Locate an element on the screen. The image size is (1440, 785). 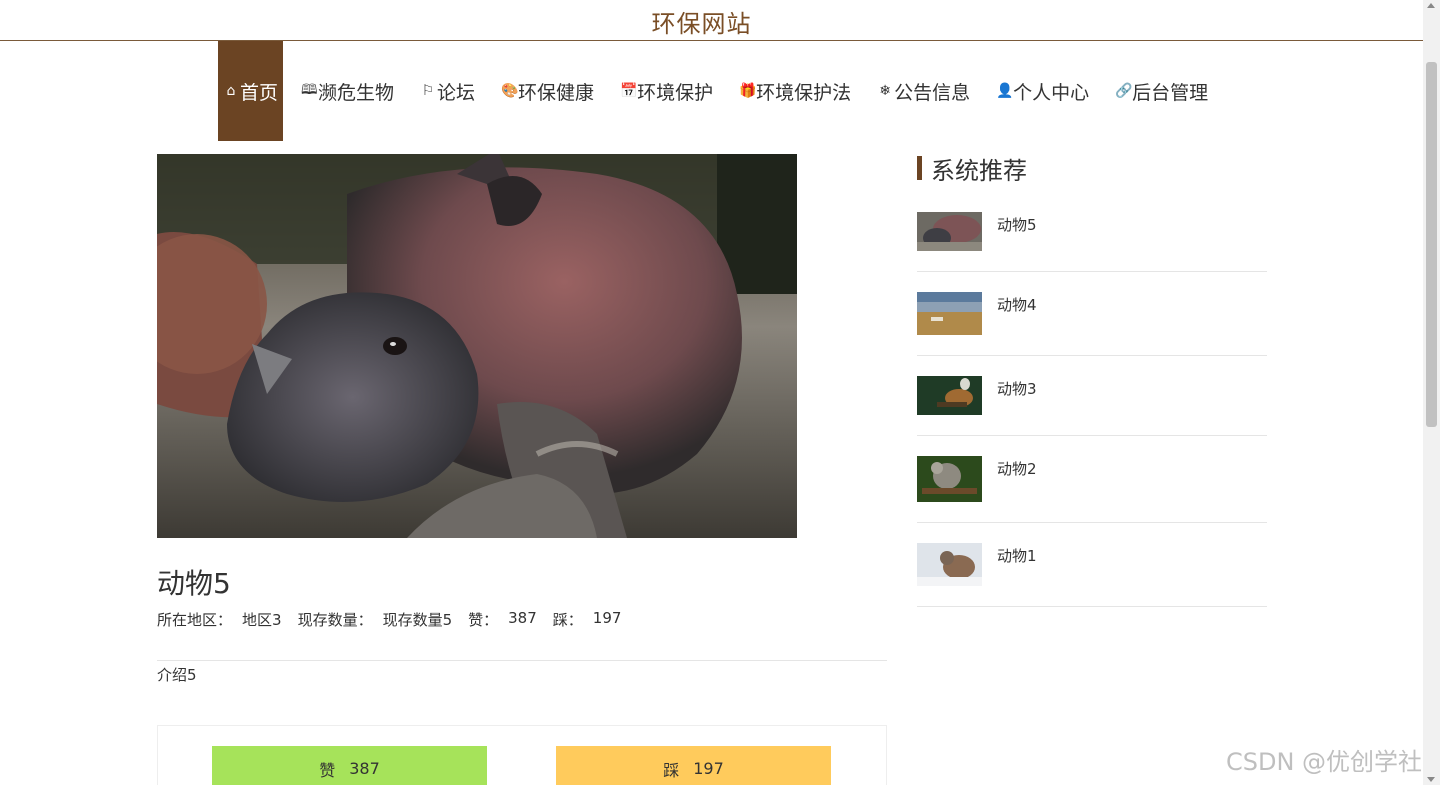
recommend-label: 动物4 is located at coordinates (1017, 305).